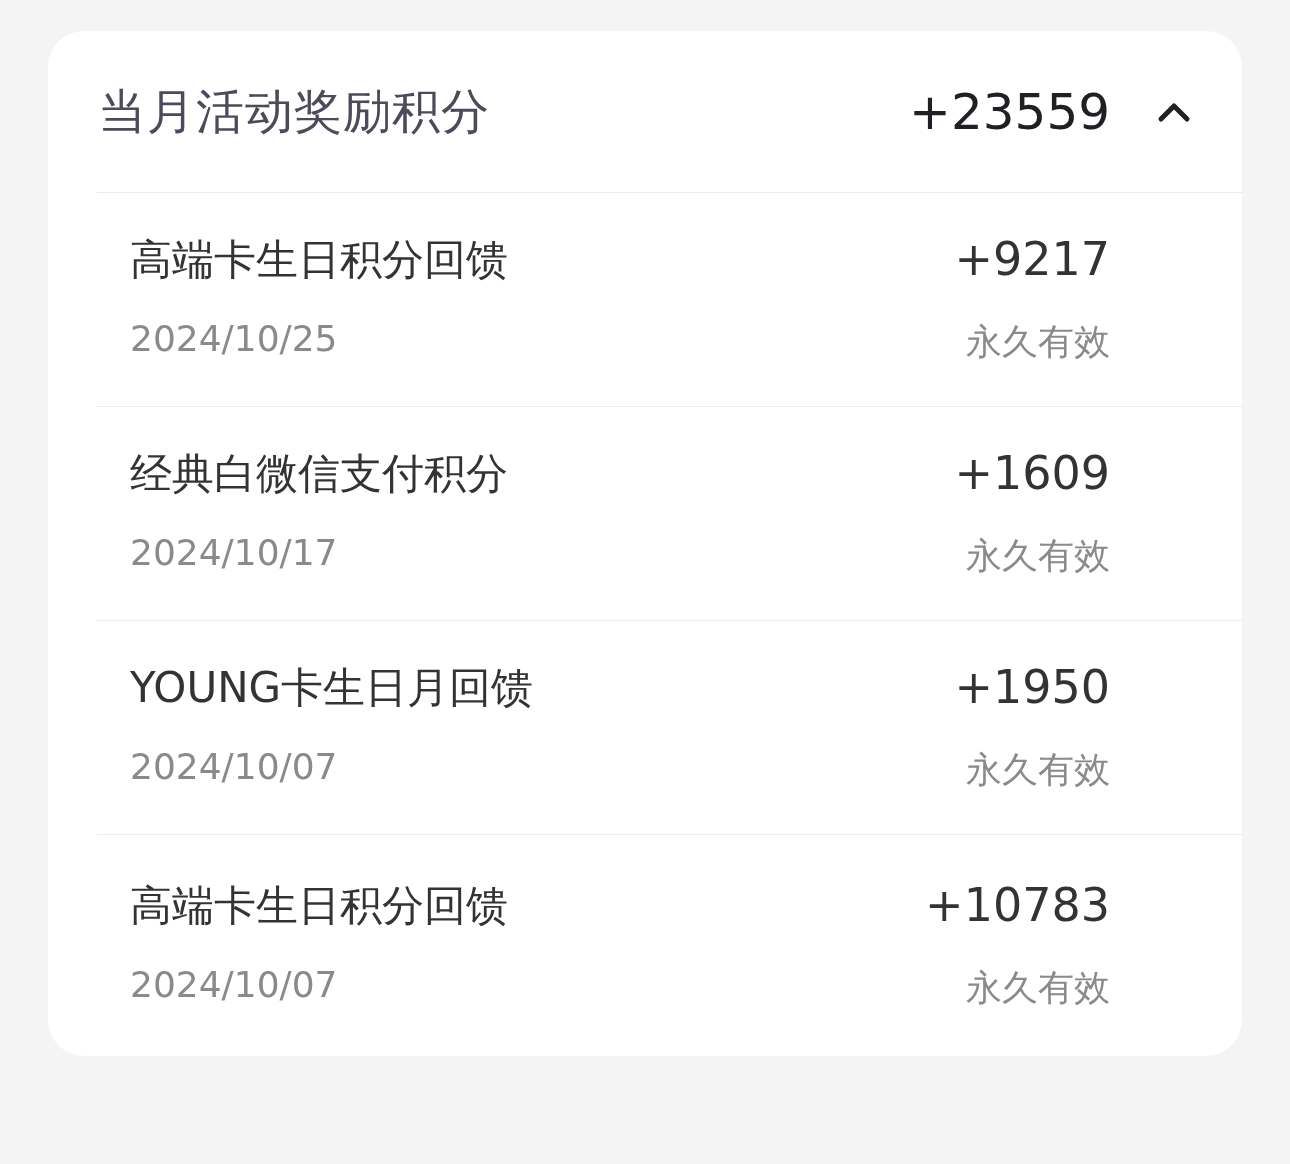 The image size is (1290, 1164). I want to click on record-date: 2024/10/25, so click(234, 339).